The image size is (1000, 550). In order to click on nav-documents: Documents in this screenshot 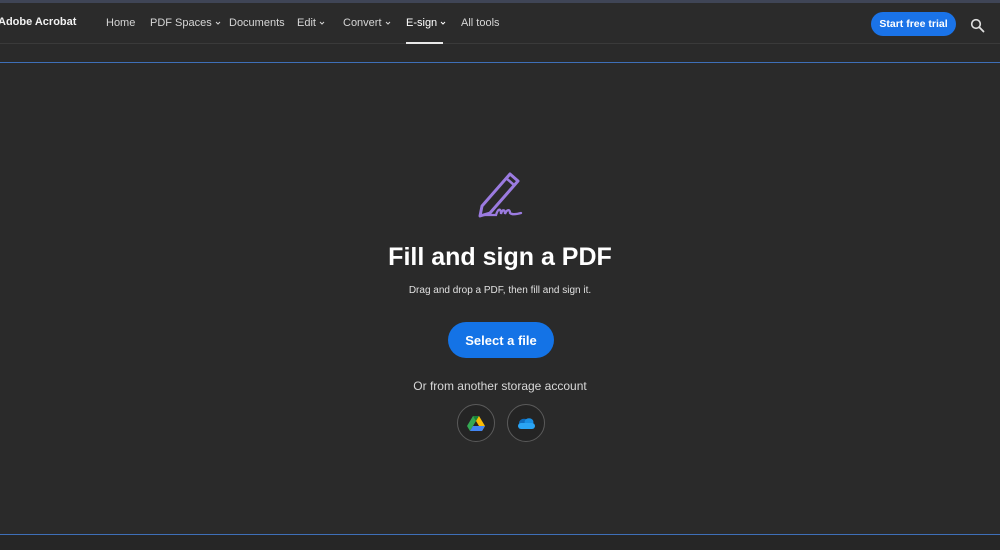, I will do `click(257, 23)`.